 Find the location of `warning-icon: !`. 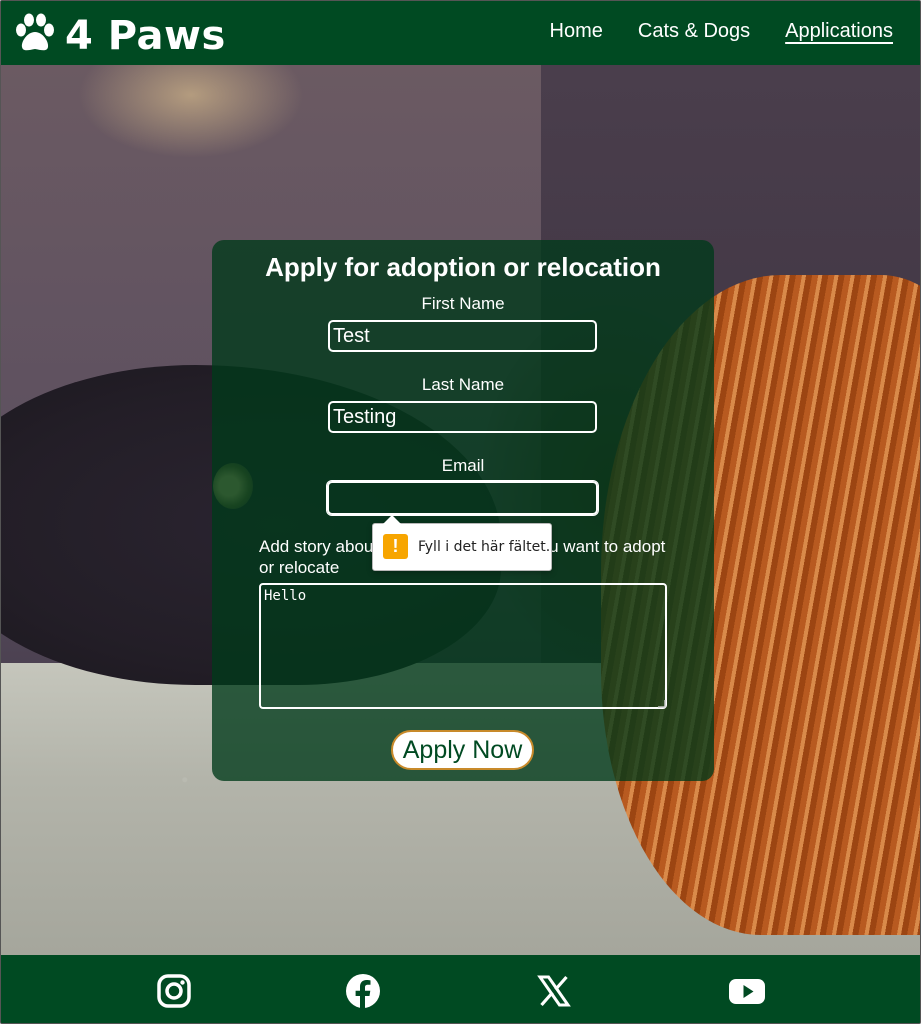

warning-icon: ! is located at coordinates (395, 546).